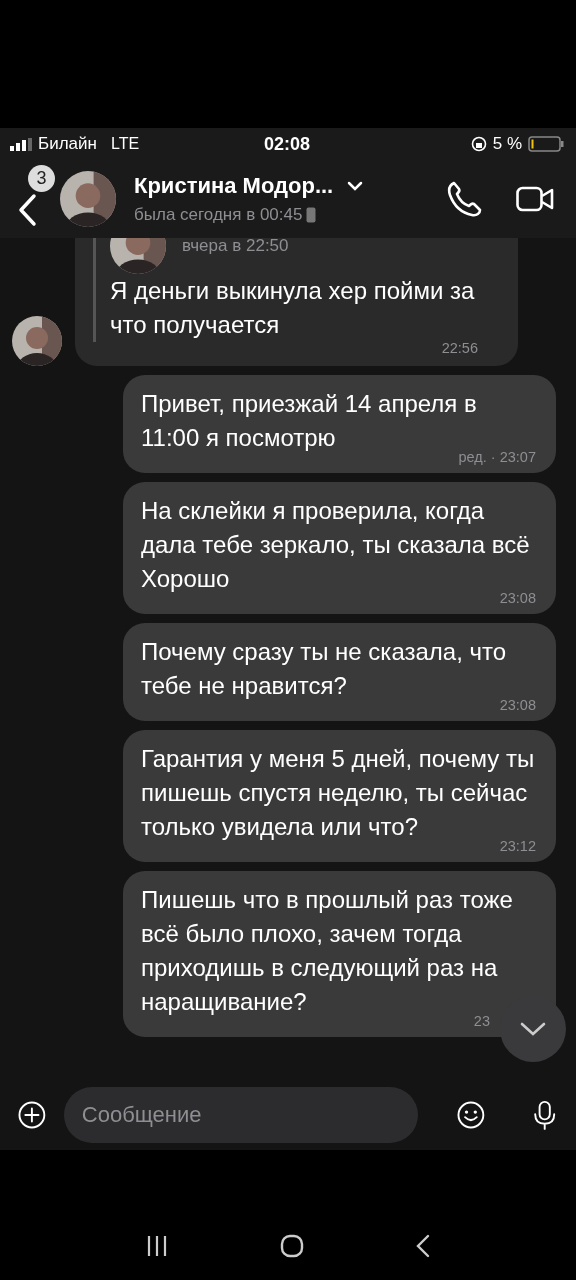 The width and height of the screenshot is (576, 1280). Describe the element at coordinates (21, 144) in the screenshot. I see `signal-icon` at that location.